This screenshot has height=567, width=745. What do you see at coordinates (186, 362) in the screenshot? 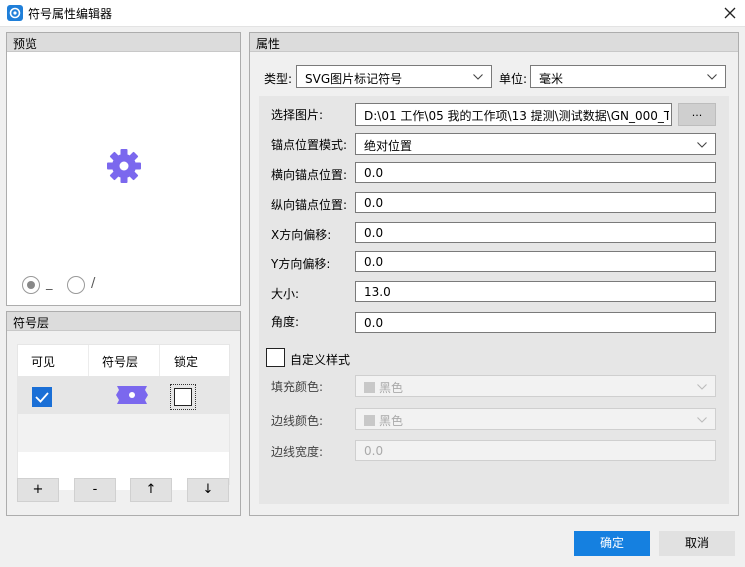
I see `column-header-locked: 锁定` at bounding box center [186, 362].